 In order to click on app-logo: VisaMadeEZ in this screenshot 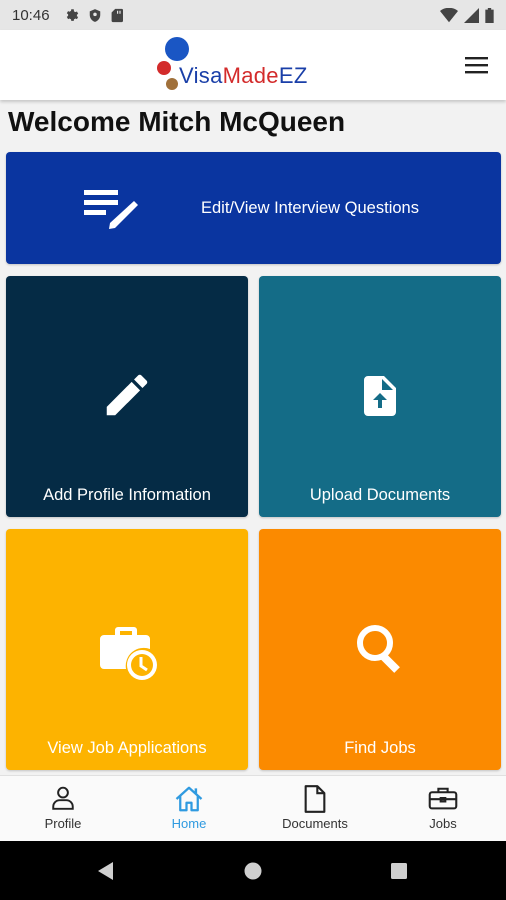, I will do `click(255, 65)`.